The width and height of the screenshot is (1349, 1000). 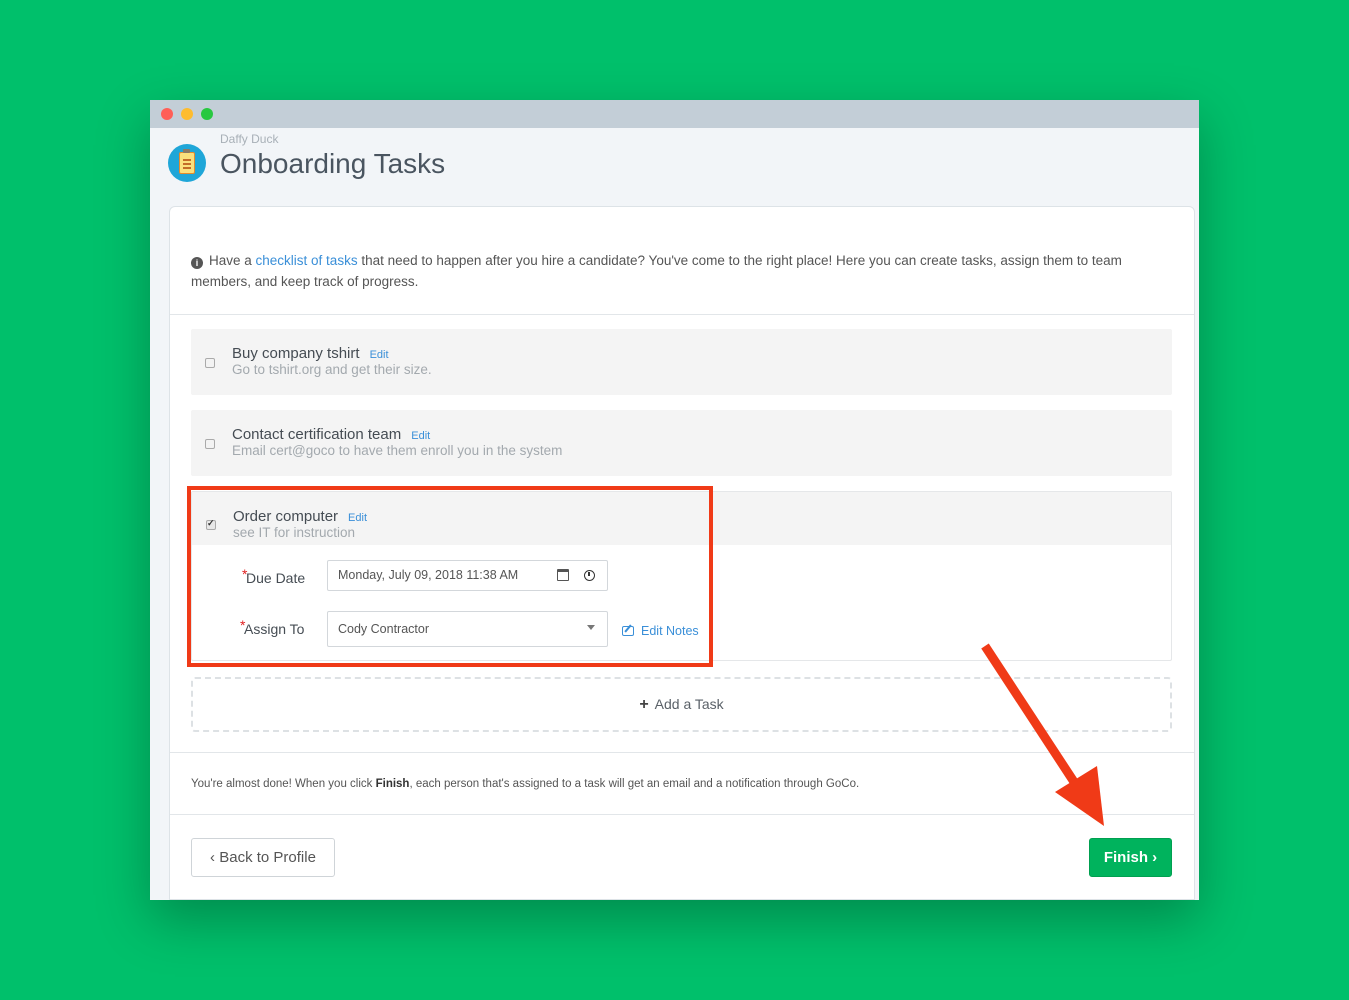 What do you see at coordinates (450, 576) in the screenshot?
I see `annotation-highlight-box` at bounding box center [450, 576].